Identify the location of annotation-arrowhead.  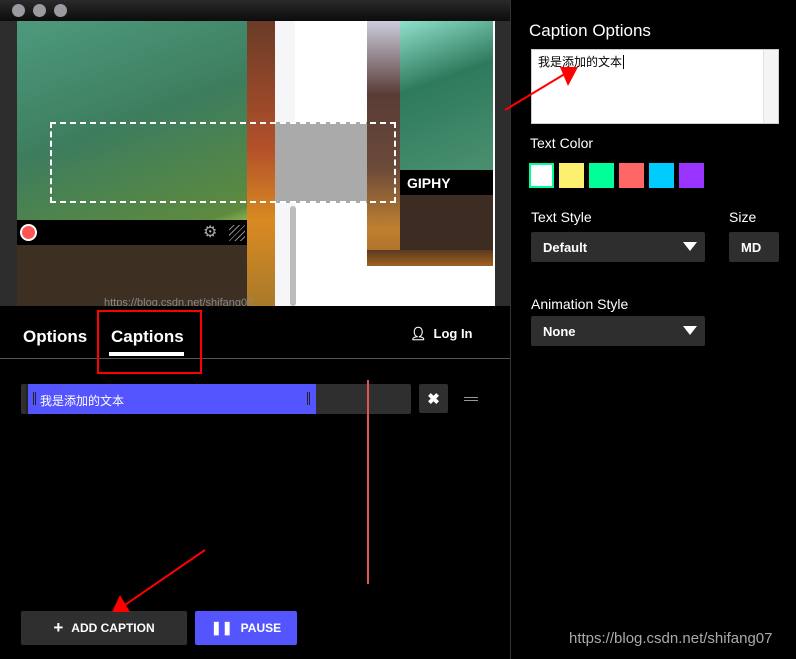
(569, 76).